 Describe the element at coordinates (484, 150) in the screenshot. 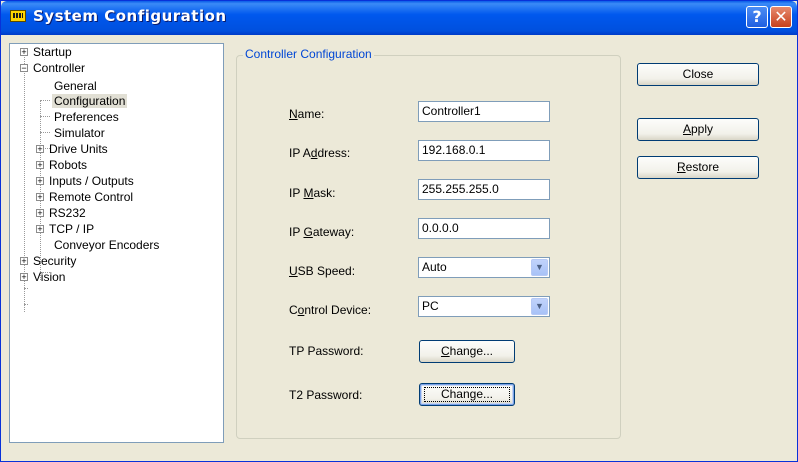

I see `ip-address-field: 192.168.0.1` at that location.